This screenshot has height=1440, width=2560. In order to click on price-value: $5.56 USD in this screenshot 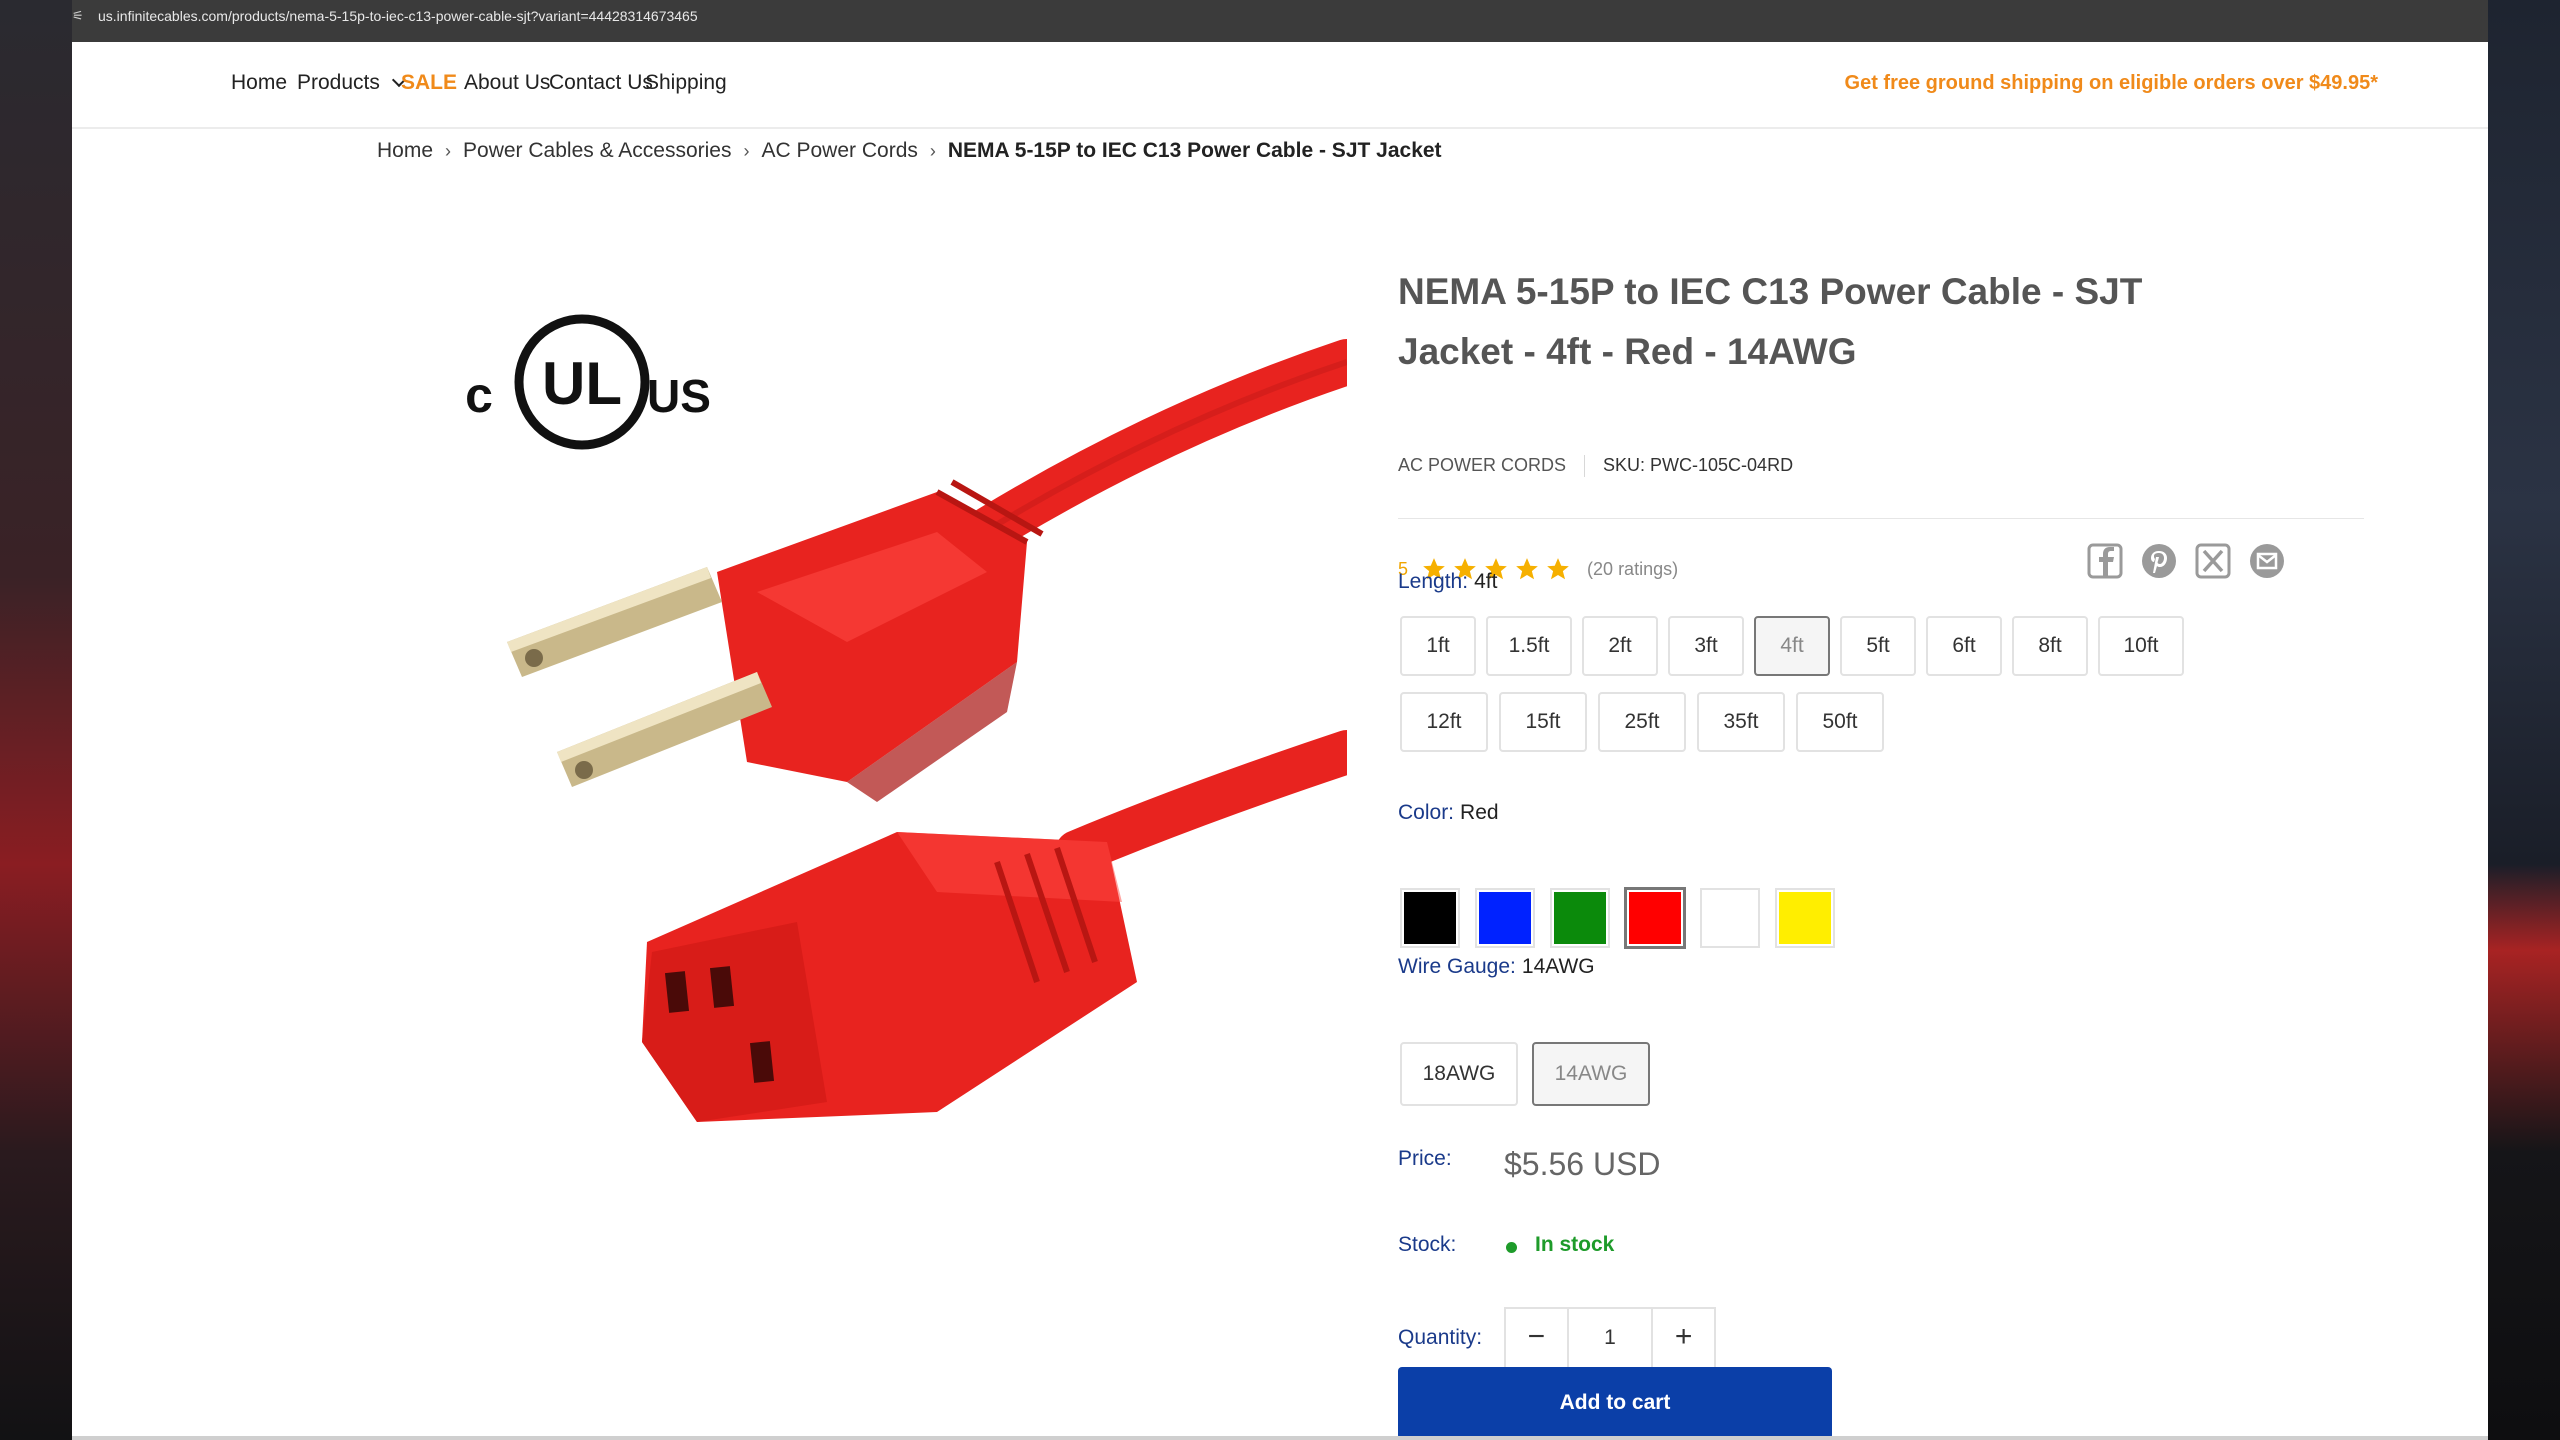, I will do `click(1582, 1164)`.